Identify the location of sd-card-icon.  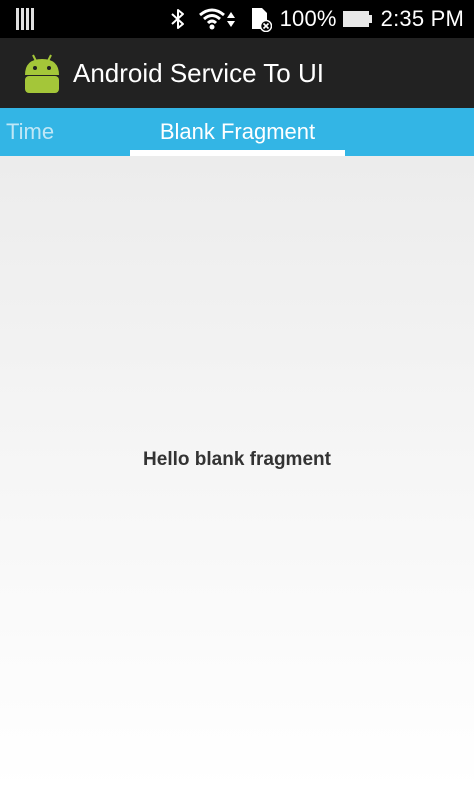
(260, 19).